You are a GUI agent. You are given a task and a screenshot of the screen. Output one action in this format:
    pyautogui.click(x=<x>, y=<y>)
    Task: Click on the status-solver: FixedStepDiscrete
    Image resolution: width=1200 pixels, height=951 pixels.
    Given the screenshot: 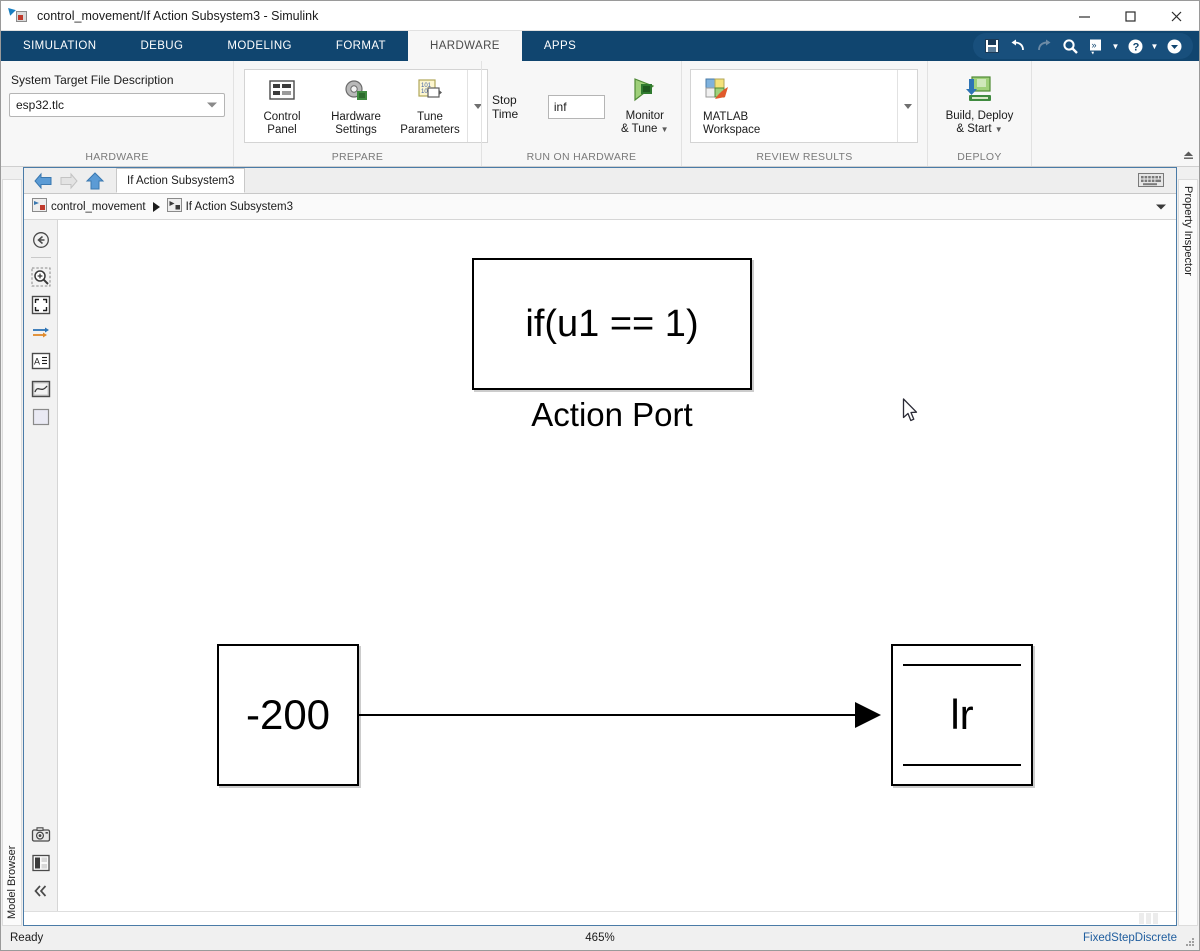 What is the action you would take?
    pyautogui.click(x=1130, y=938)
    